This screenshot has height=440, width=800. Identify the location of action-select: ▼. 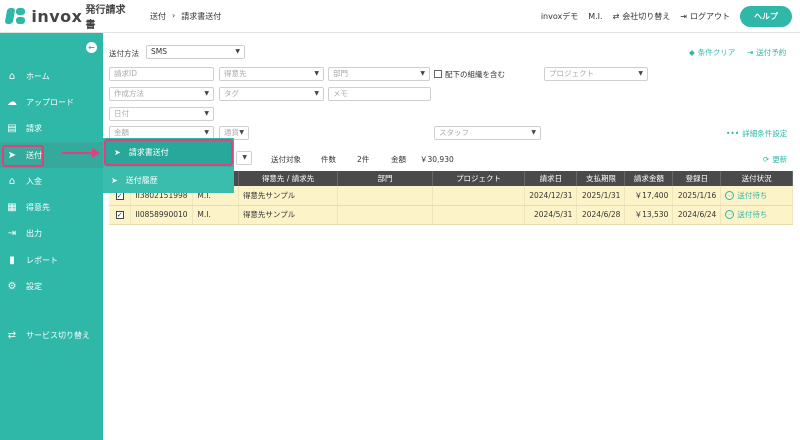
(244, 158).